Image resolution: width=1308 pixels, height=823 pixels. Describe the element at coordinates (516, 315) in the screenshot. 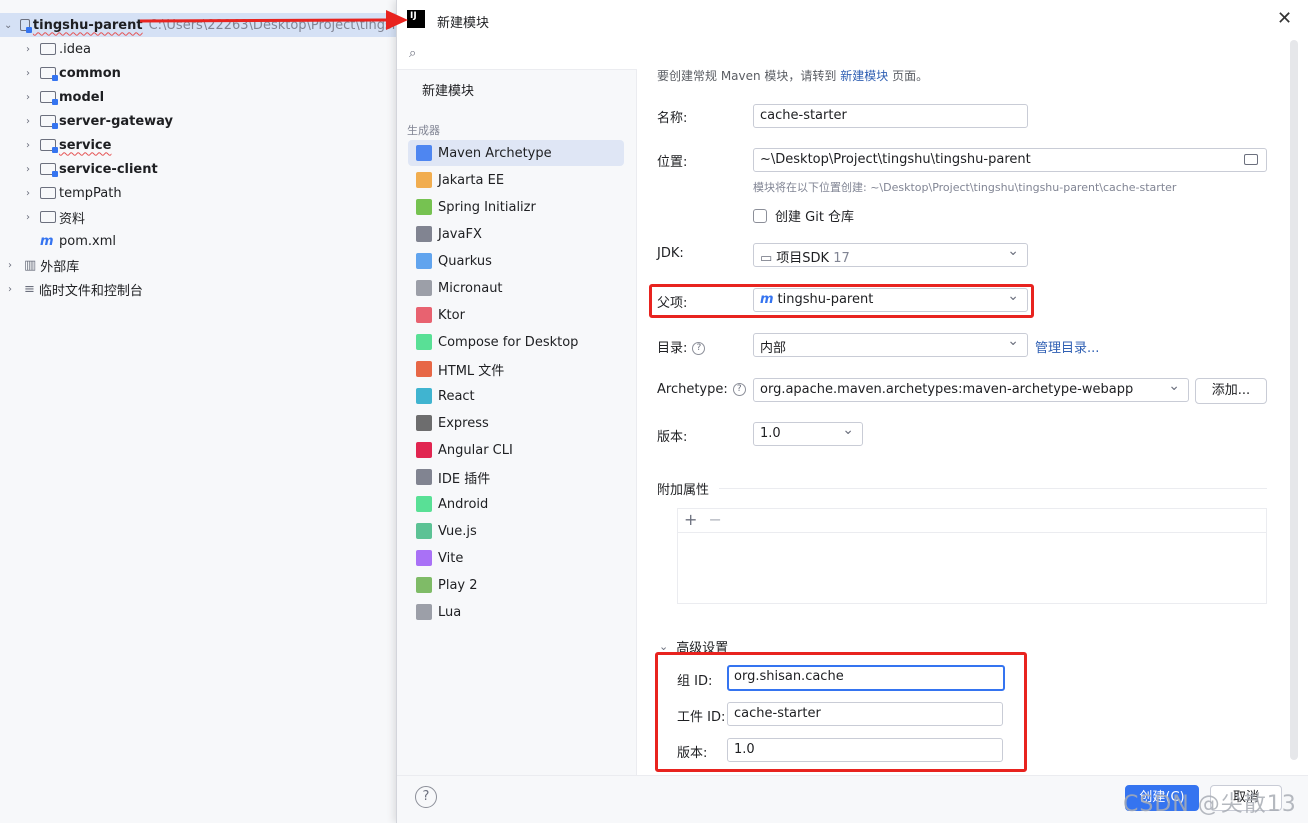

I see `generator-item: Ktor` at that location.